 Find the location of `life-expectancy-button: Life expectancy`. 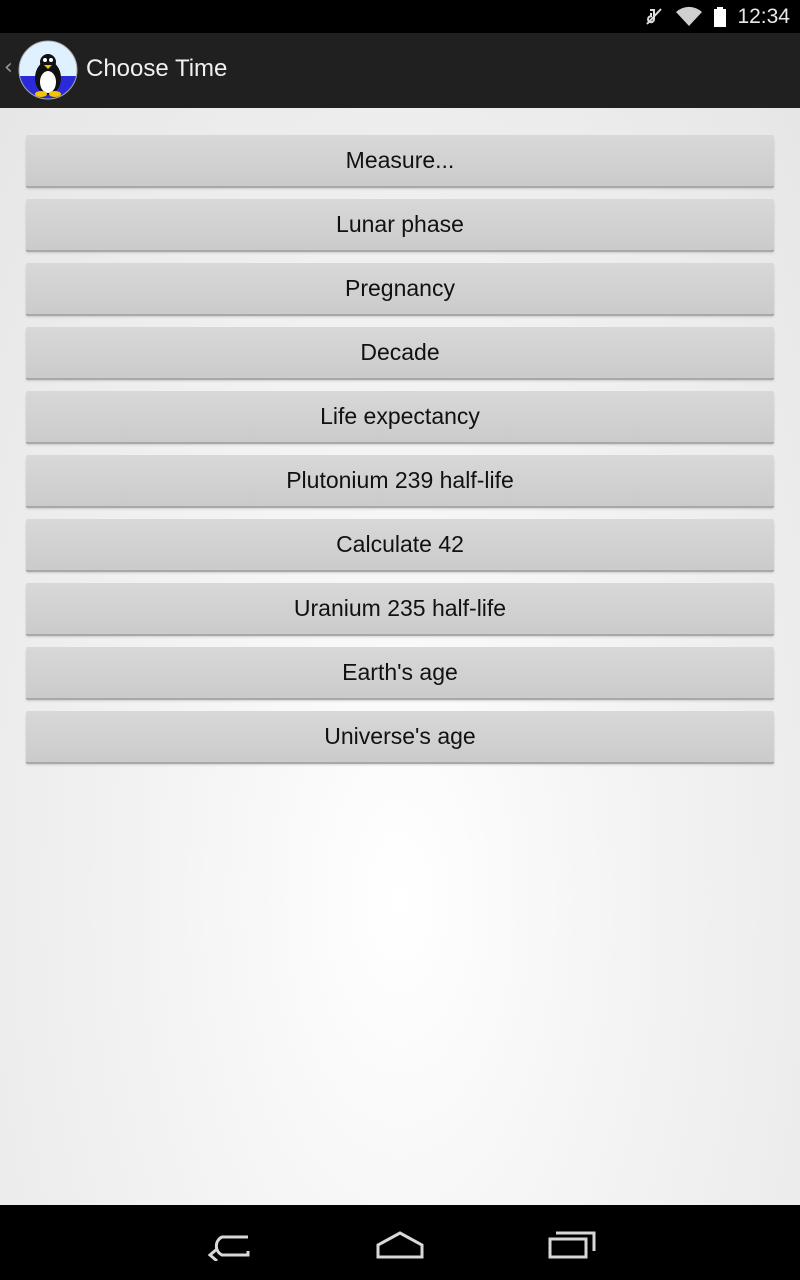

life-expectancy-button: Life expectancy is located at coordinates (400, 416).